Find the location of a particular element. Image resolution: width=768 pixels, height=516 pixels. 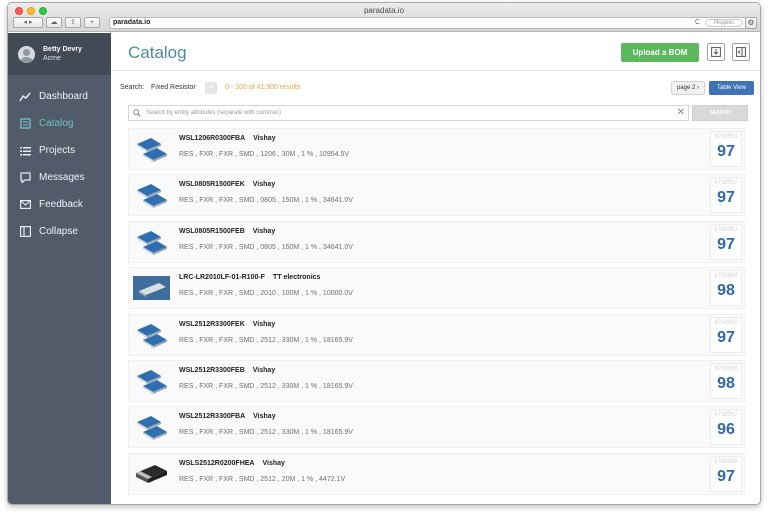

reload-icon: C is located at coordinates (697, 23).